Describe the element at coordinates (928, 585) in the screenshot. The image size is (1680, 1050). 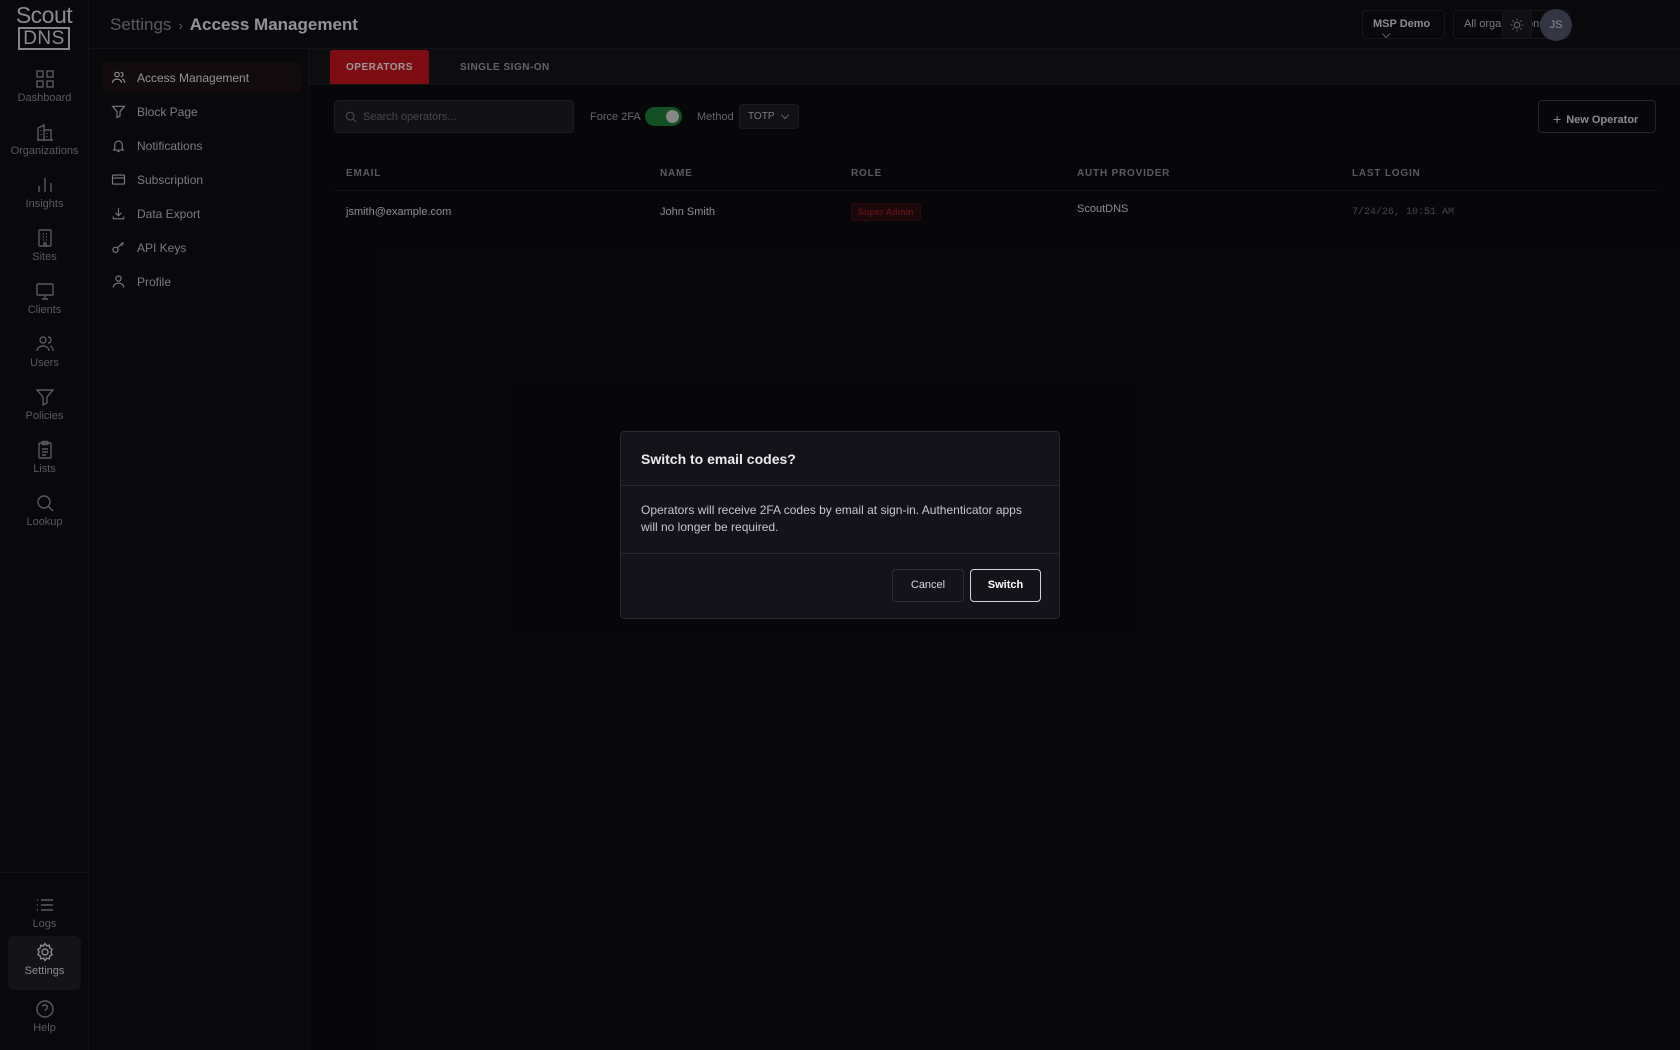
I see `cancel-button: Cancel` at that location.